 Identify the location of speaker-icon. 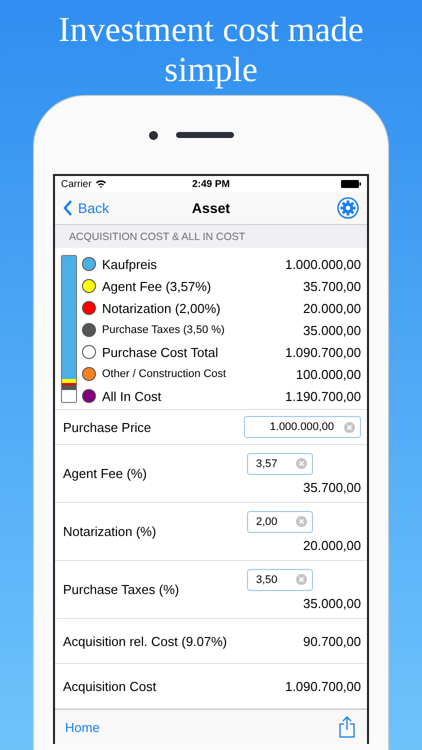
(205, 135).